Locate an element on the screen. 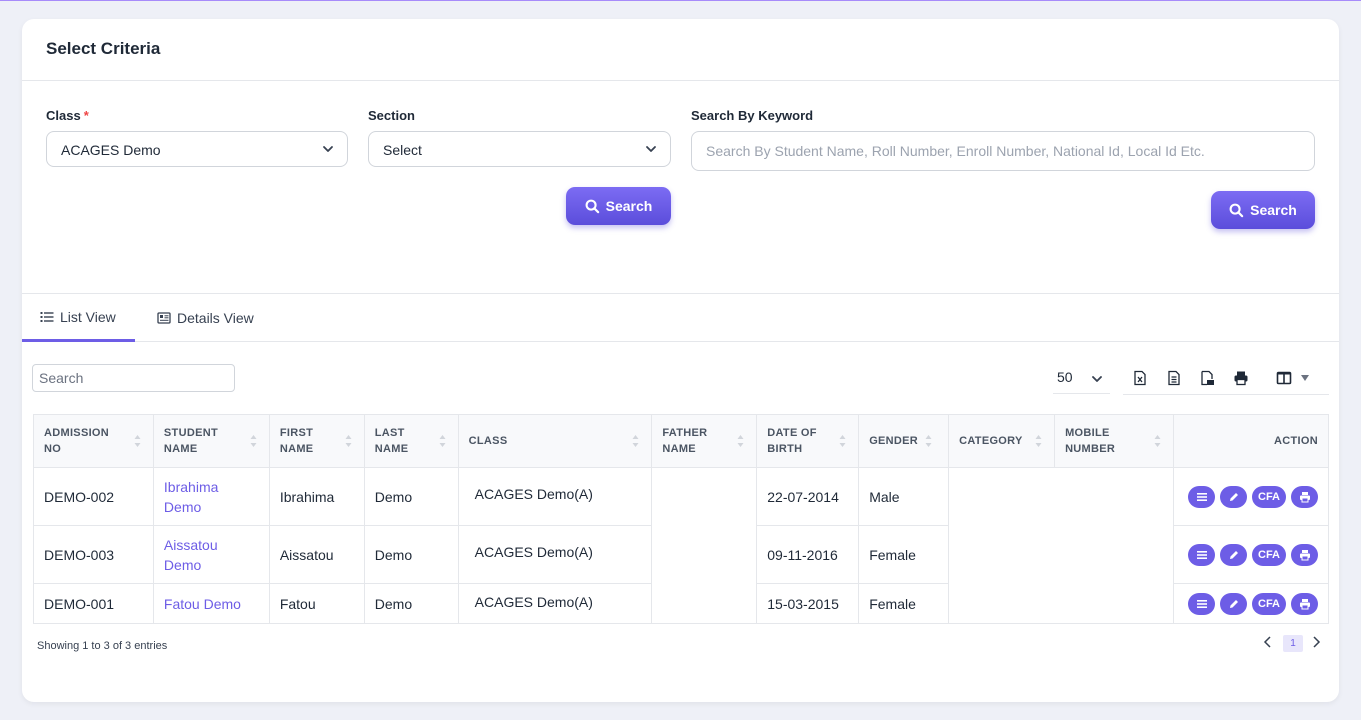 The height and width of the screenshot is (720, 1361). chevron-down-icon is located at coordinates (328, 149).